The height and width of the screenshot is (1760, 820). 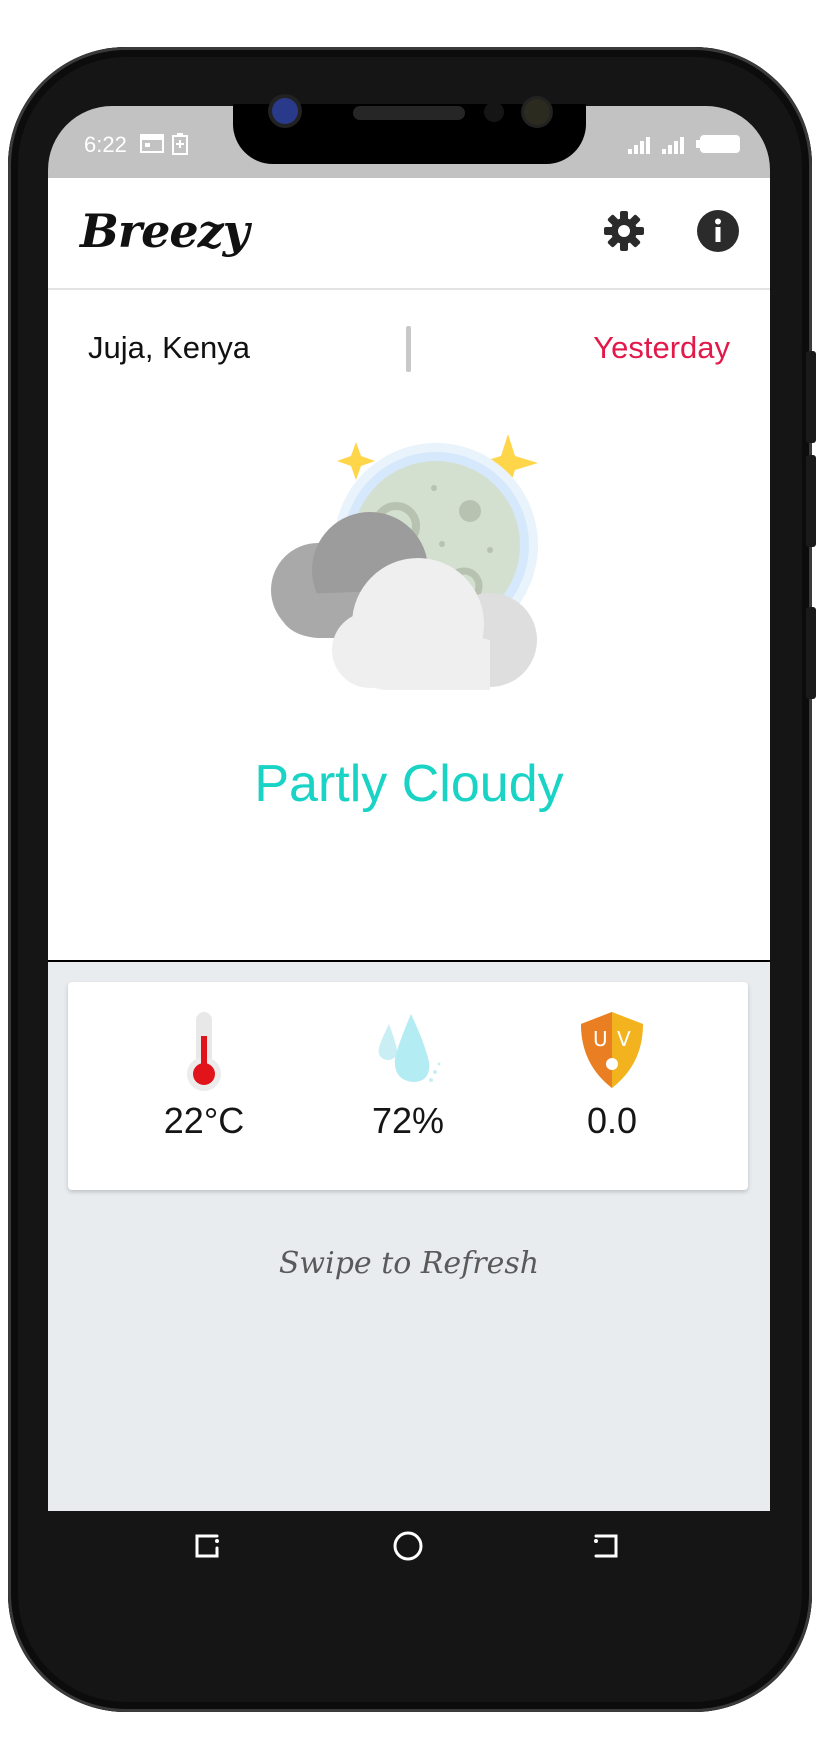 I want to click on humidity-stat: 72%, so click(x=408, y=1076).